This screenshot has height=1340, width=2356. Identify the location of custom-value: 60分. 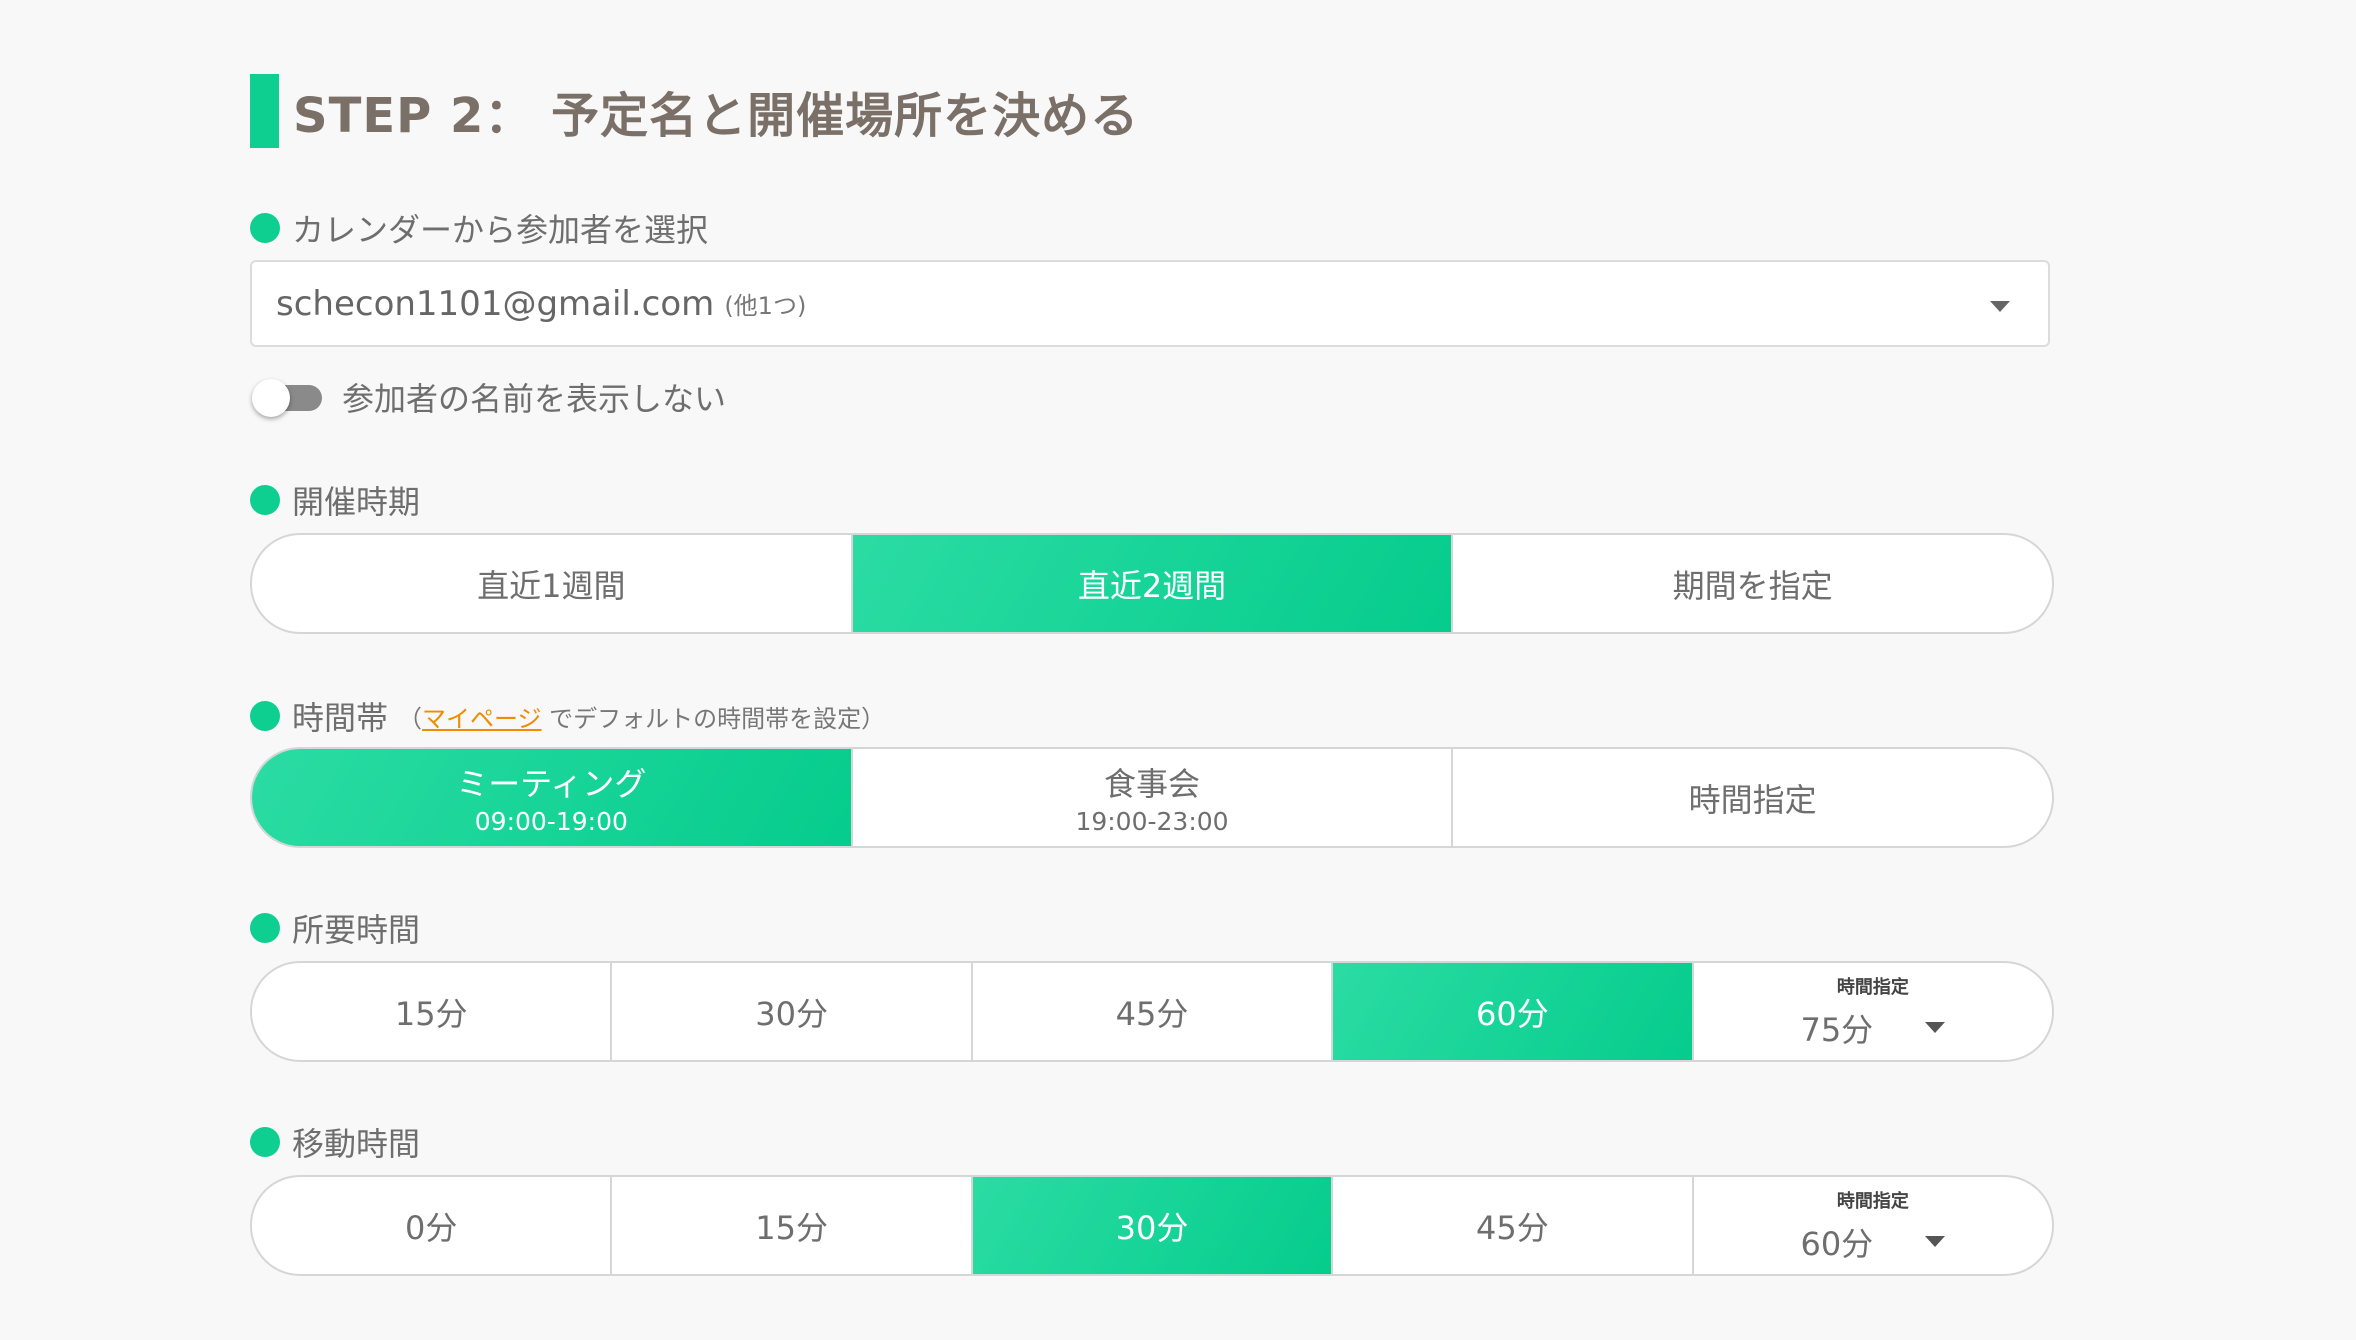
(1837, 1243).